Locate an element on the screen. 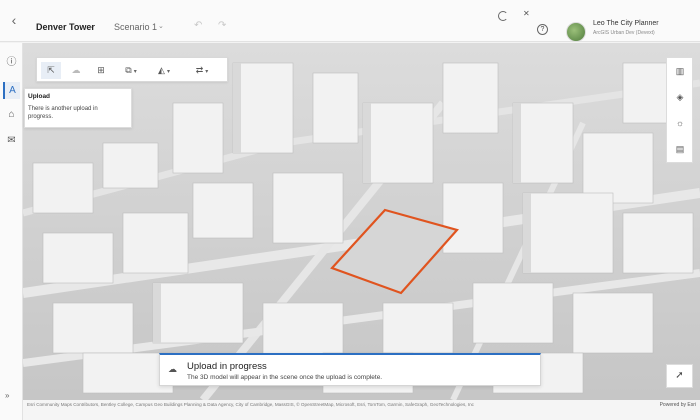  user-org: ArcGIS Urban Dev (Devext) is located at coordinates (624, 33).